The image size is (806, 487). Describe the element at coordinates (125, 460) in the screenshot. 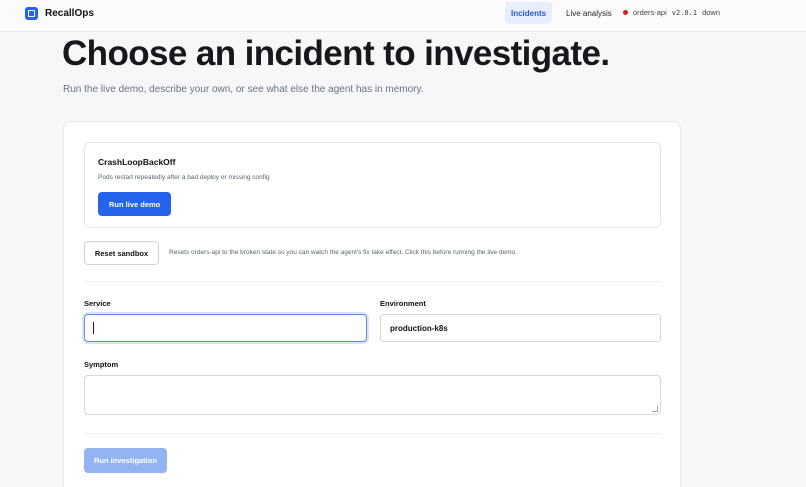

I see `run-investigation-button: Run investigation` at that location.